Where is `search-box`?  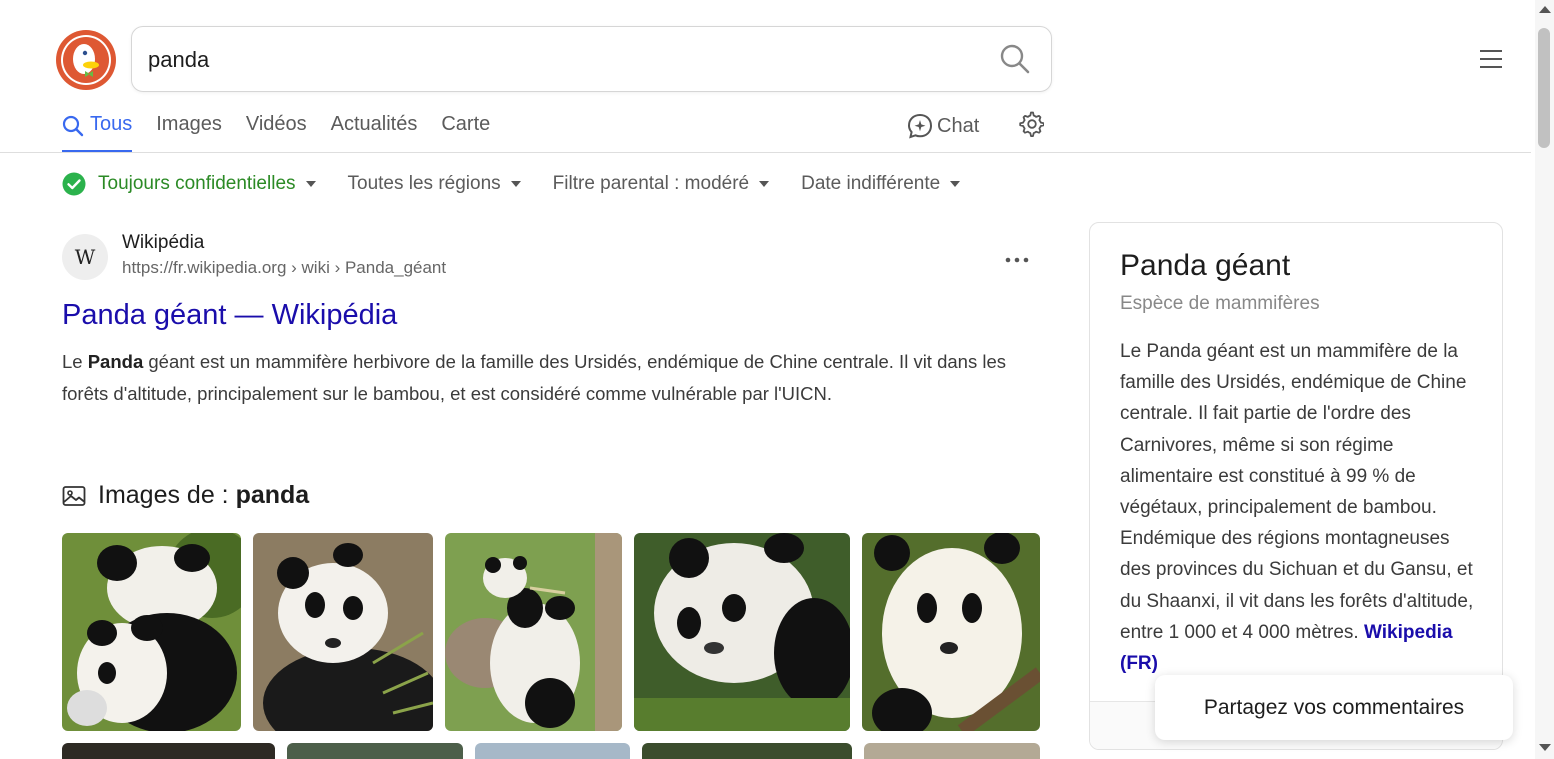
search-box is located at coordinates (591, 59).